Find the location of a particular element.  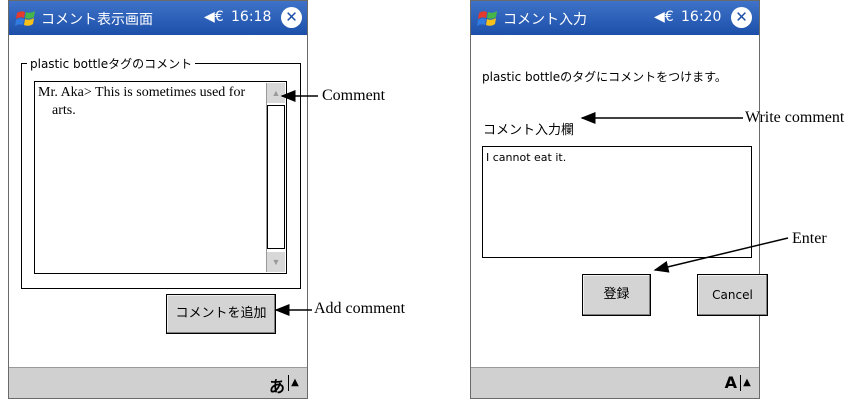

enter-annotation: Enter is located at coordinates (809, 238).